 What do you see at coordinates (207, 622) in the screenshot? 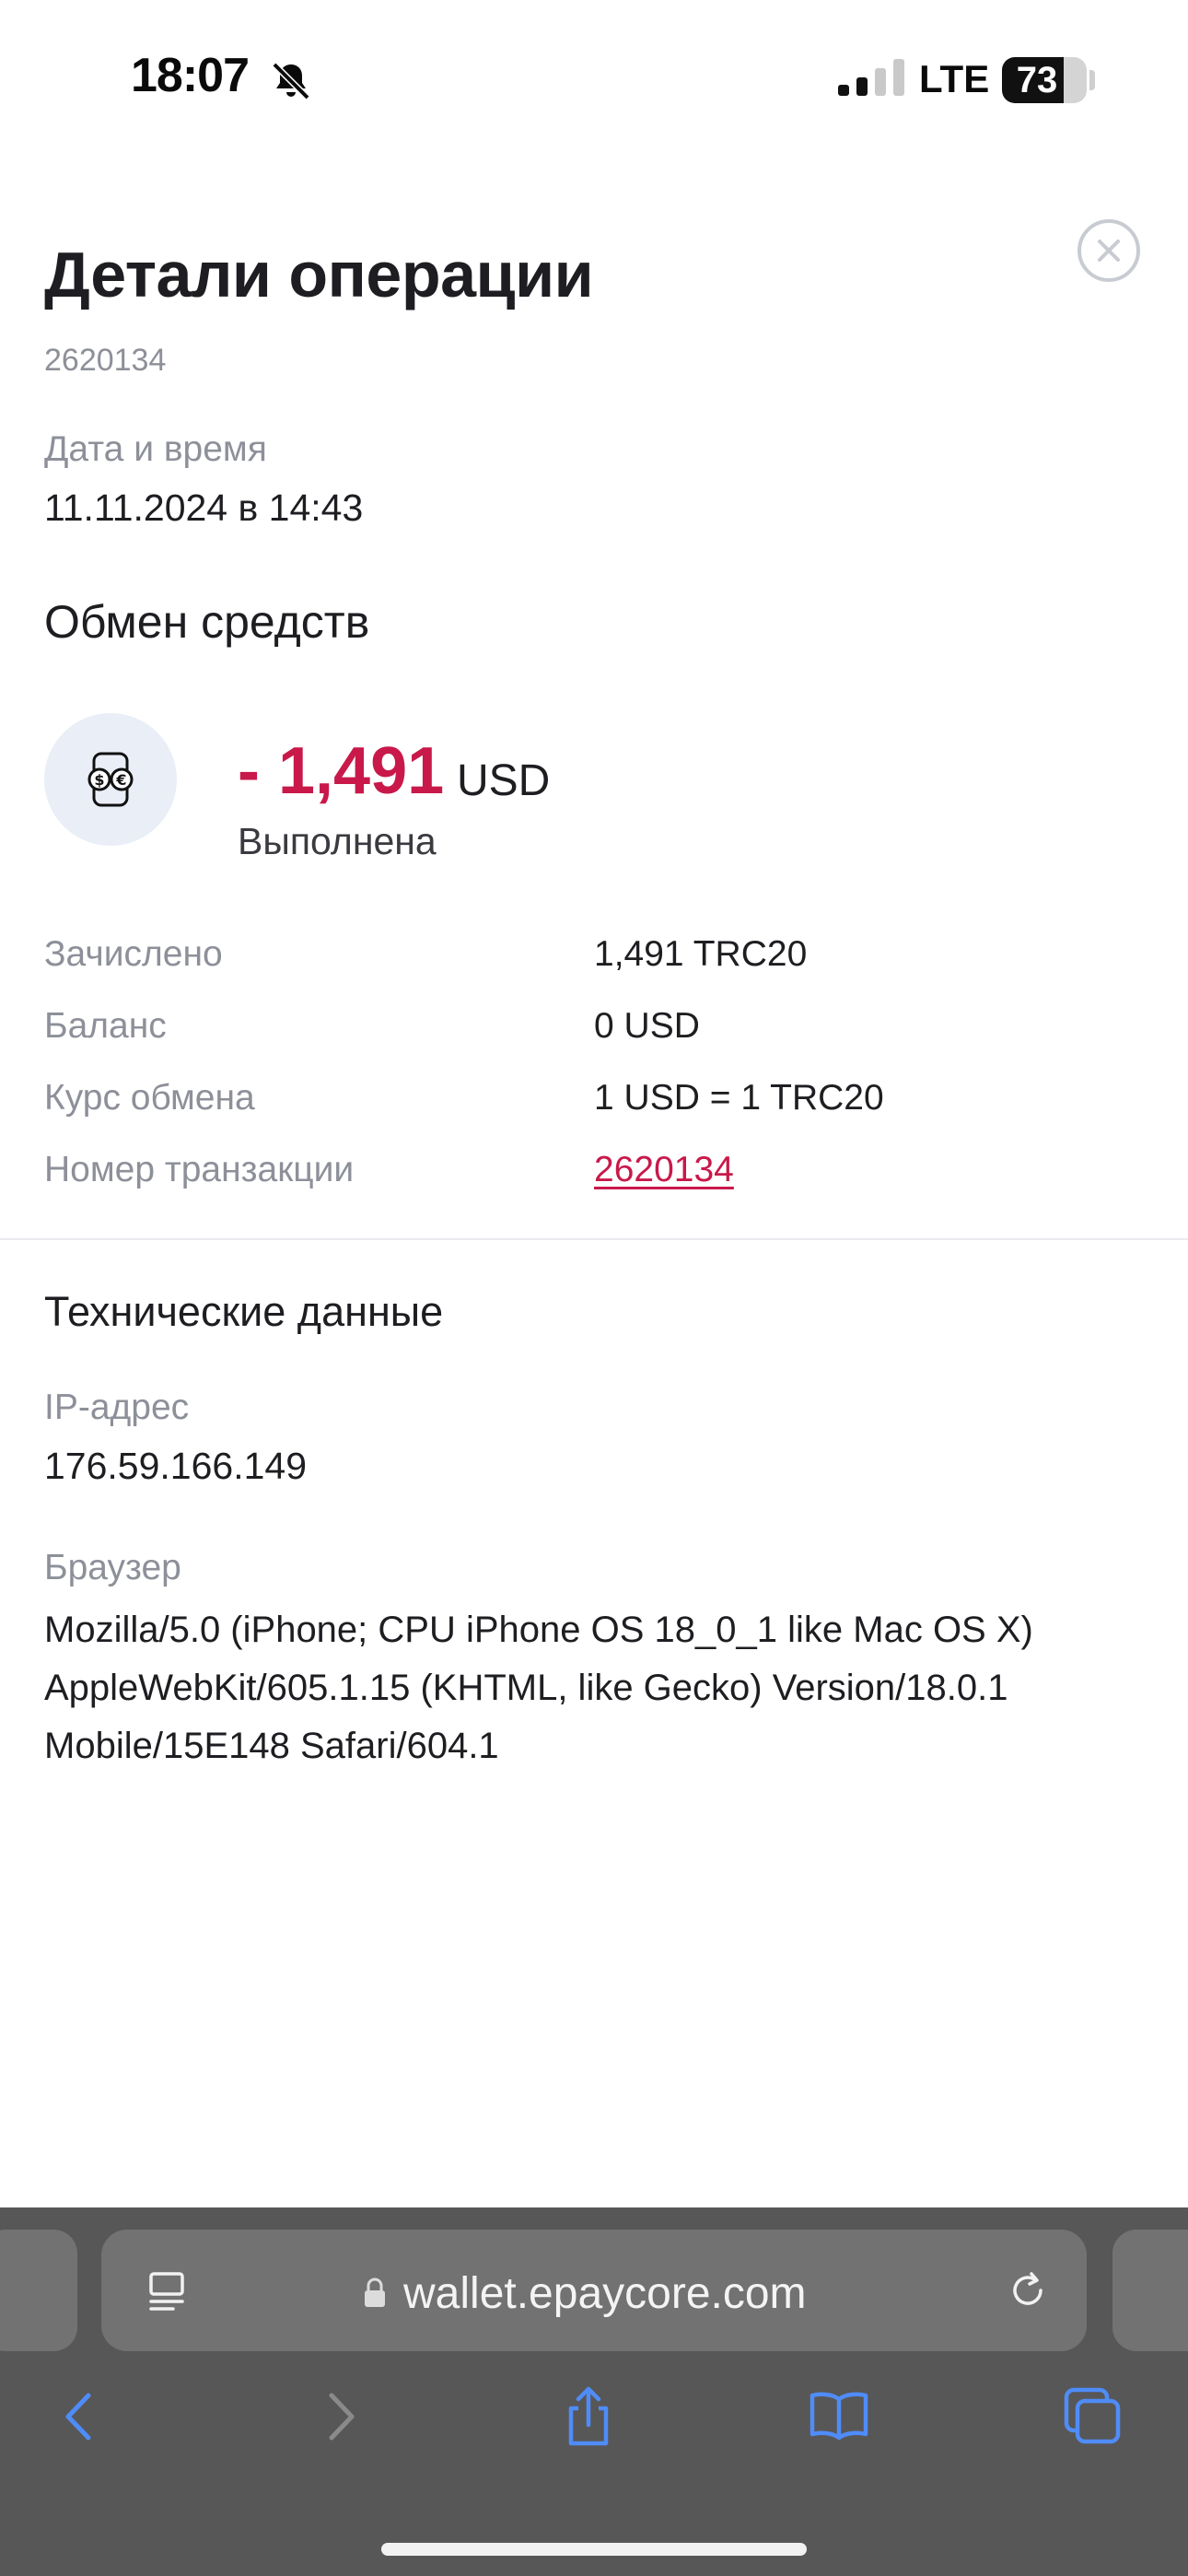
I see `operation-type: Обмен средств` at bounding box center [207, 622].